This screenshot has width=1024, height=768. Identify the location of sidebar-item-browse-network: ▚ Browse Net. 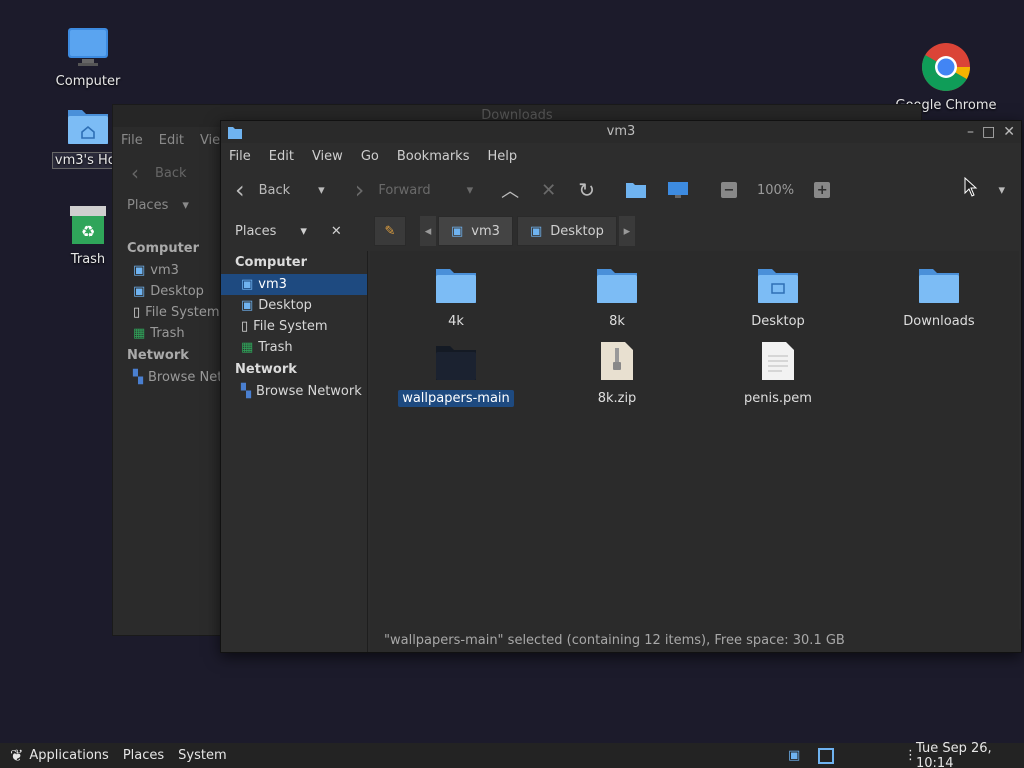
(167, 377).